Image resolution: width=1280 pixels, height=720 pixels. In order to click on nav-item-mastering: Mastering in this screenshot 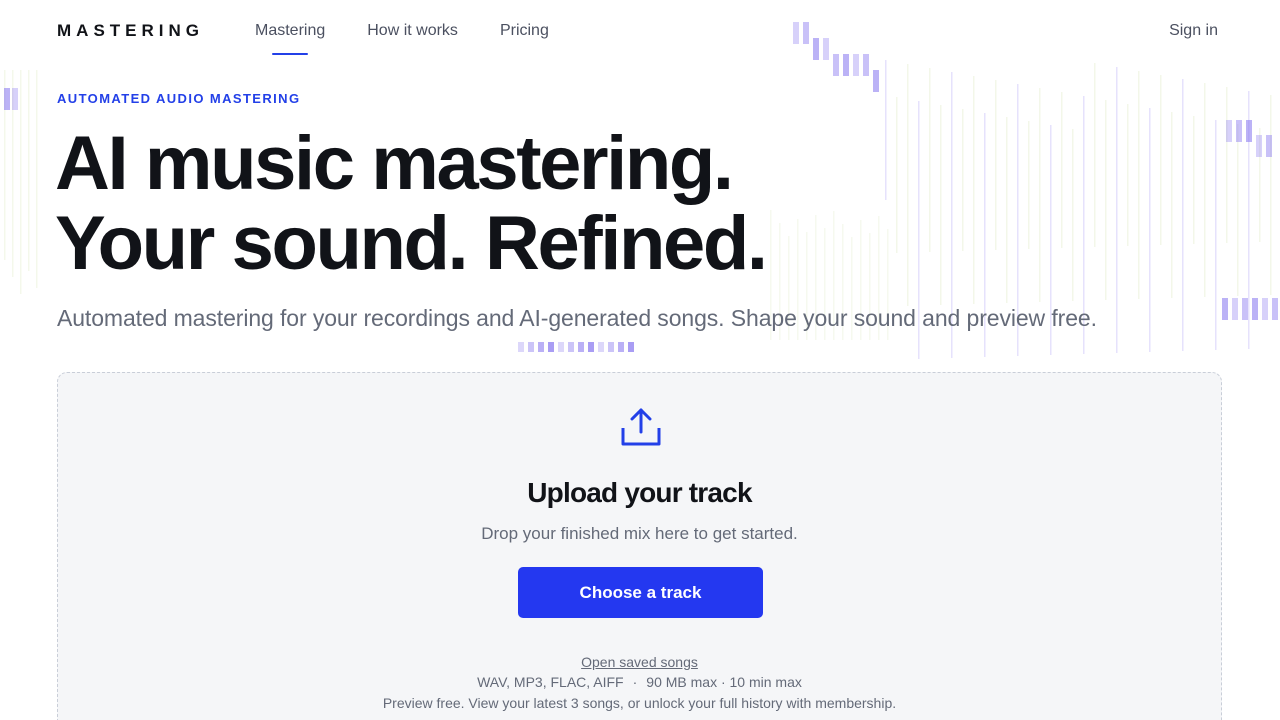, I will do `click(290, 38)`.